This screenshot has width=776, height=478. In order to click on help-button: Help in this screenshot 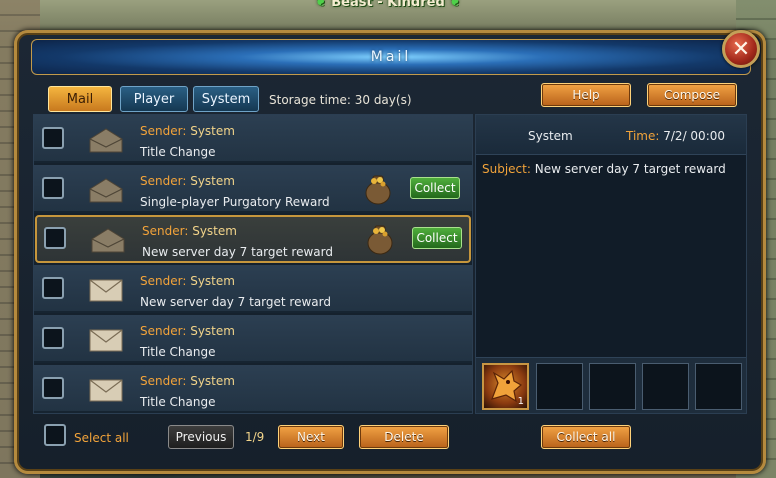, I will do `click(586, 95)`.